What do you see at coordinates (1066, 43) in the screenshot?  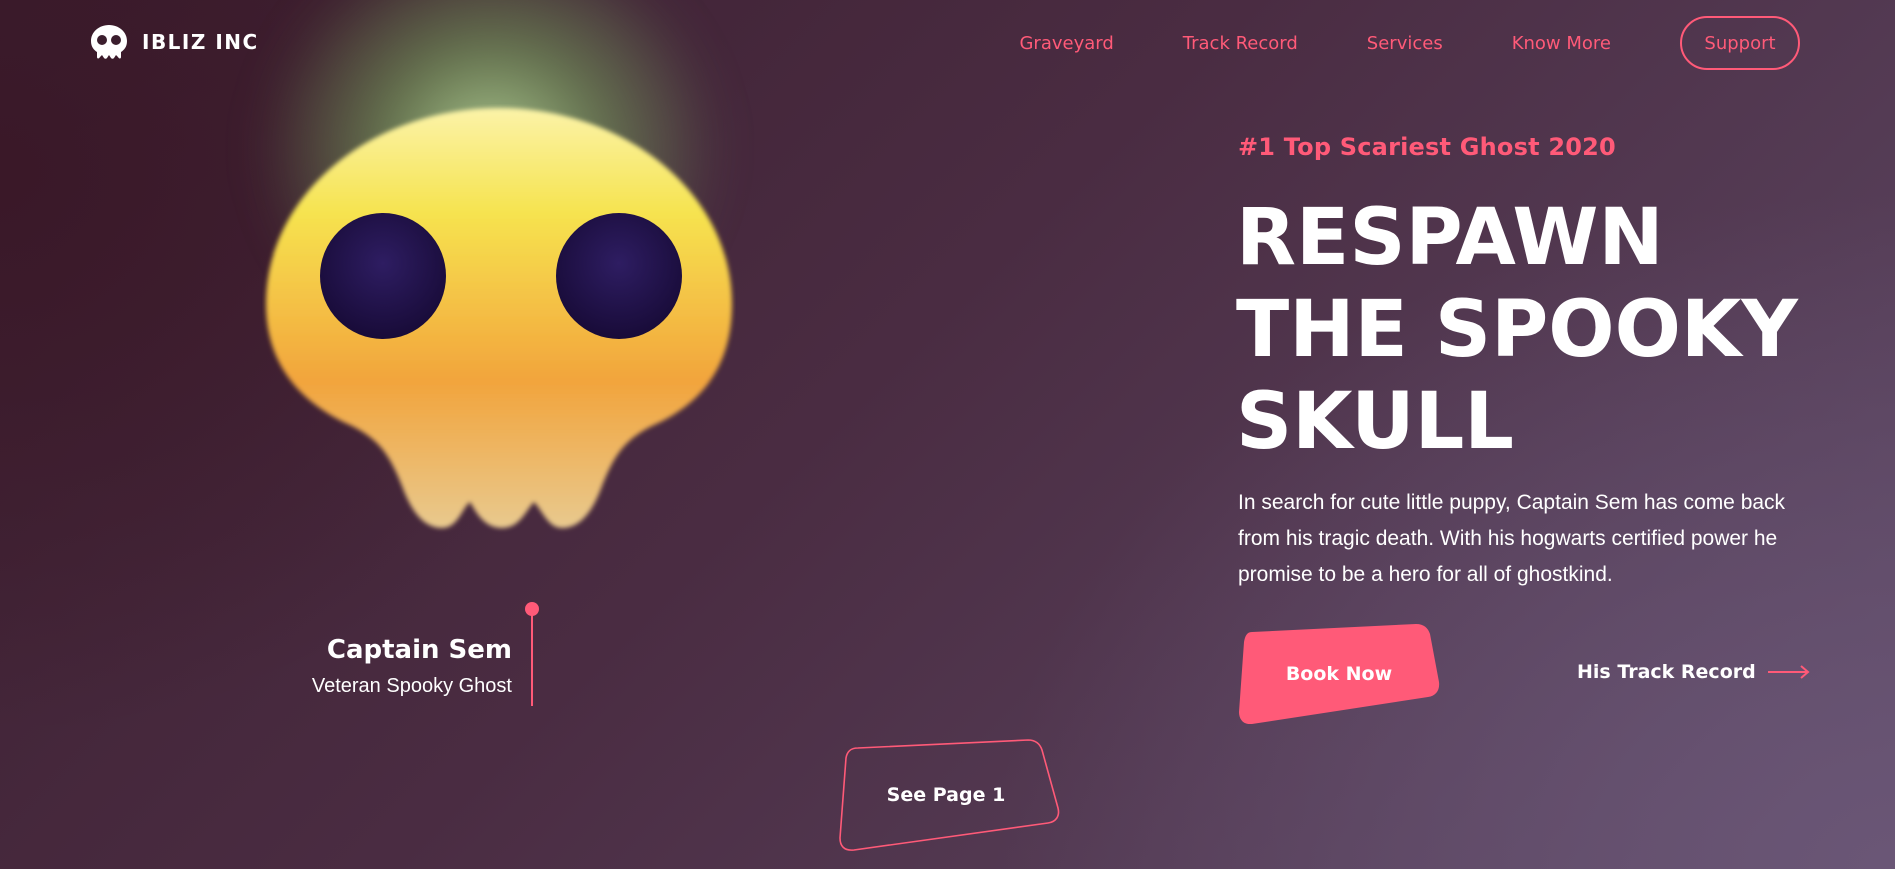 I see `nav-graveyard: Graveyard` at bounding box center [1066, 43].